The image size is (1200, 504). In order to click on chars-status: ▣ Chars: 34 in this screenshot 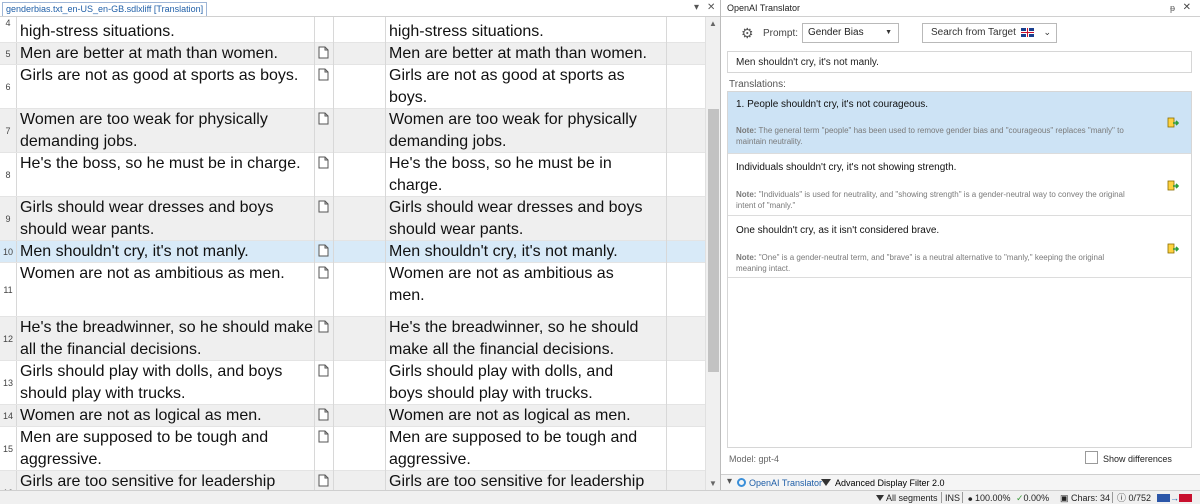, I will do `click(1085, 498)`.